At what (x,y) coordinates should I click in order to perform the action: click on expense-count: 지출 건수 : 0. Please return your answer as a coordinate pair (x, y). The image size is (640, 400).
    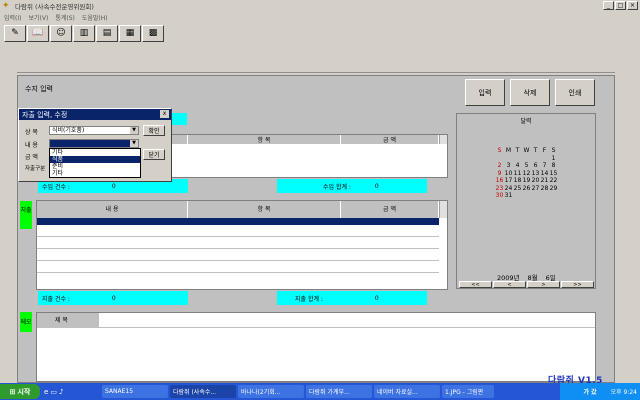
    Looking at the image, I should click on (113, 298).